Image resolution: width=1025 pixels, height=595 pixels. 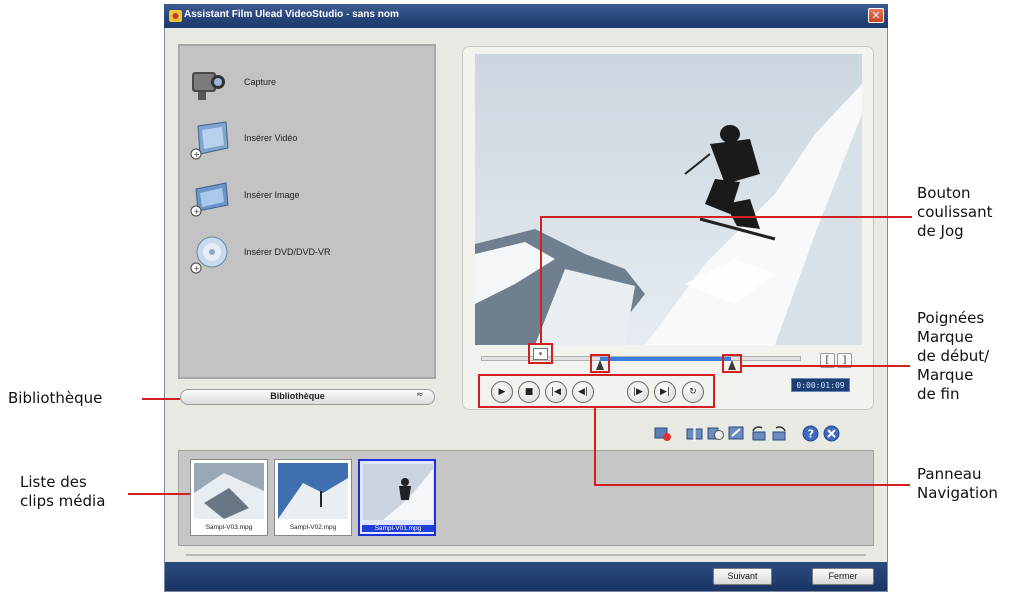 What do you see at coordinates (209, 140) in the screenshot?
I see `insert-video-icon: +` at bounding box center [209, 140].